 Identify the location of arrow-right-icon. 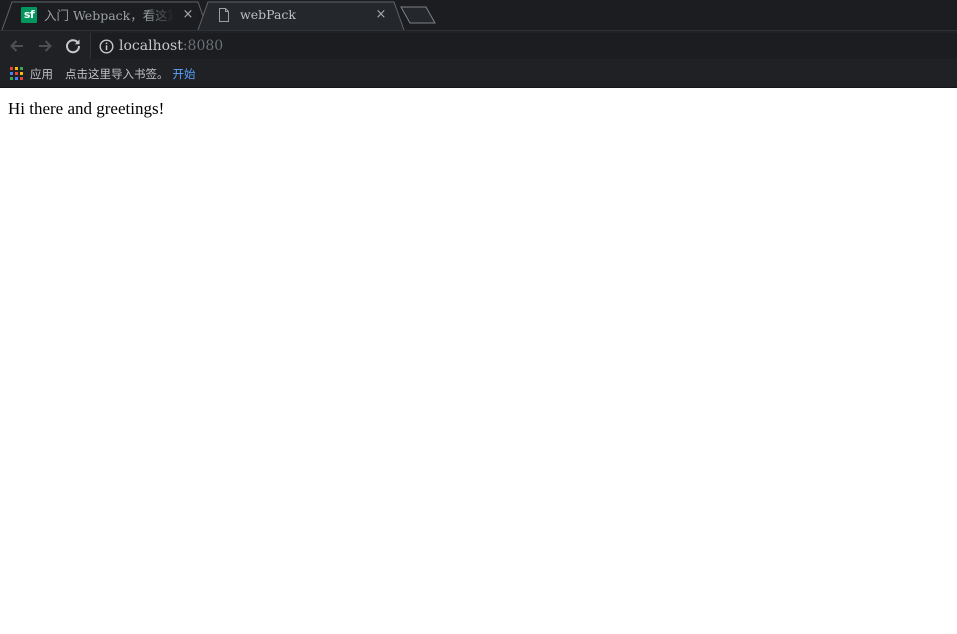
(45, 46).